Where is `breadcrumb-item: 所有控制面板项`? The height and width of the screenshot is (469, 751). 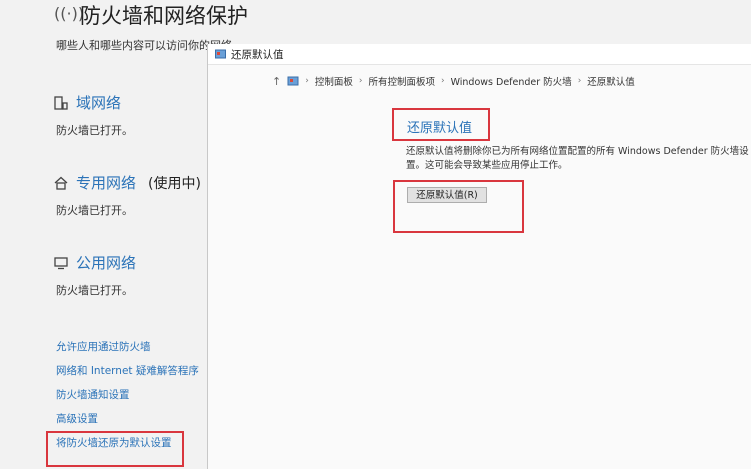
breadcrumb-item: 所有控制面板项 is located at coordinates (401, 81).